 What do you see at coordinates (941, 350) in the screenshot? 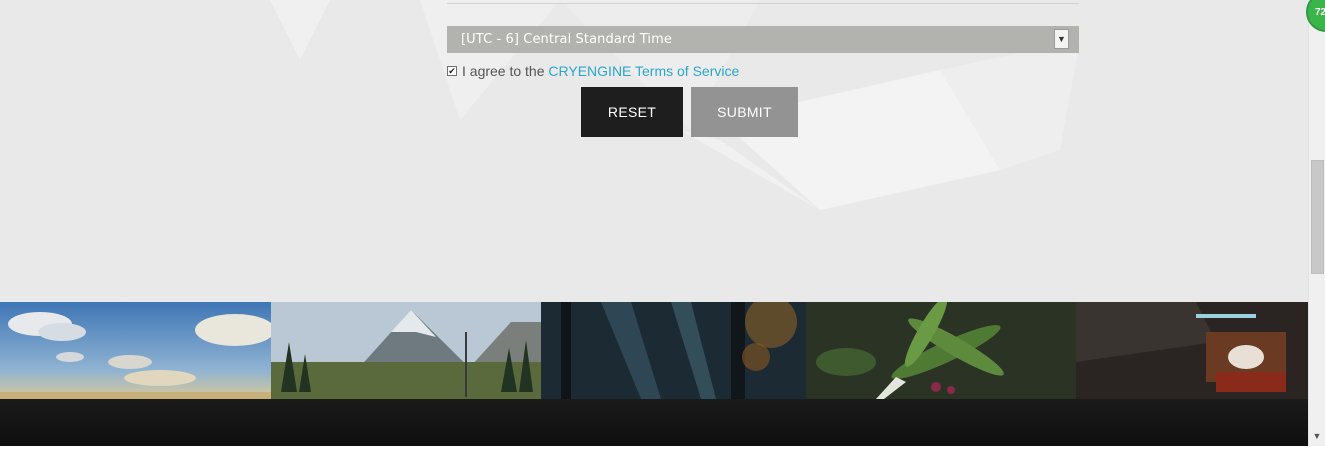
I see `jungle-plant-image` at bounding box center [941, 350].